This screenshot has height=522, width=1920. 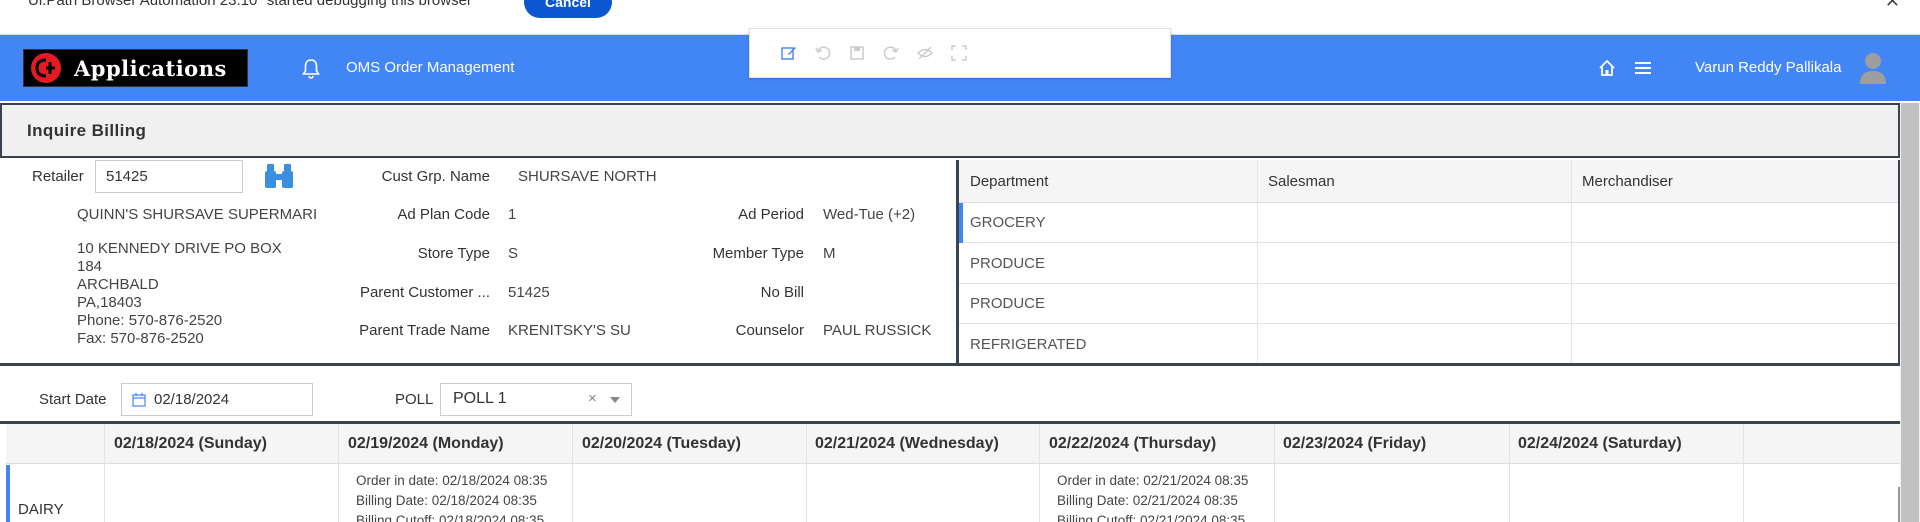 I want to click on cancel-debugging-button: Cancel, so click(x=568, y=9).